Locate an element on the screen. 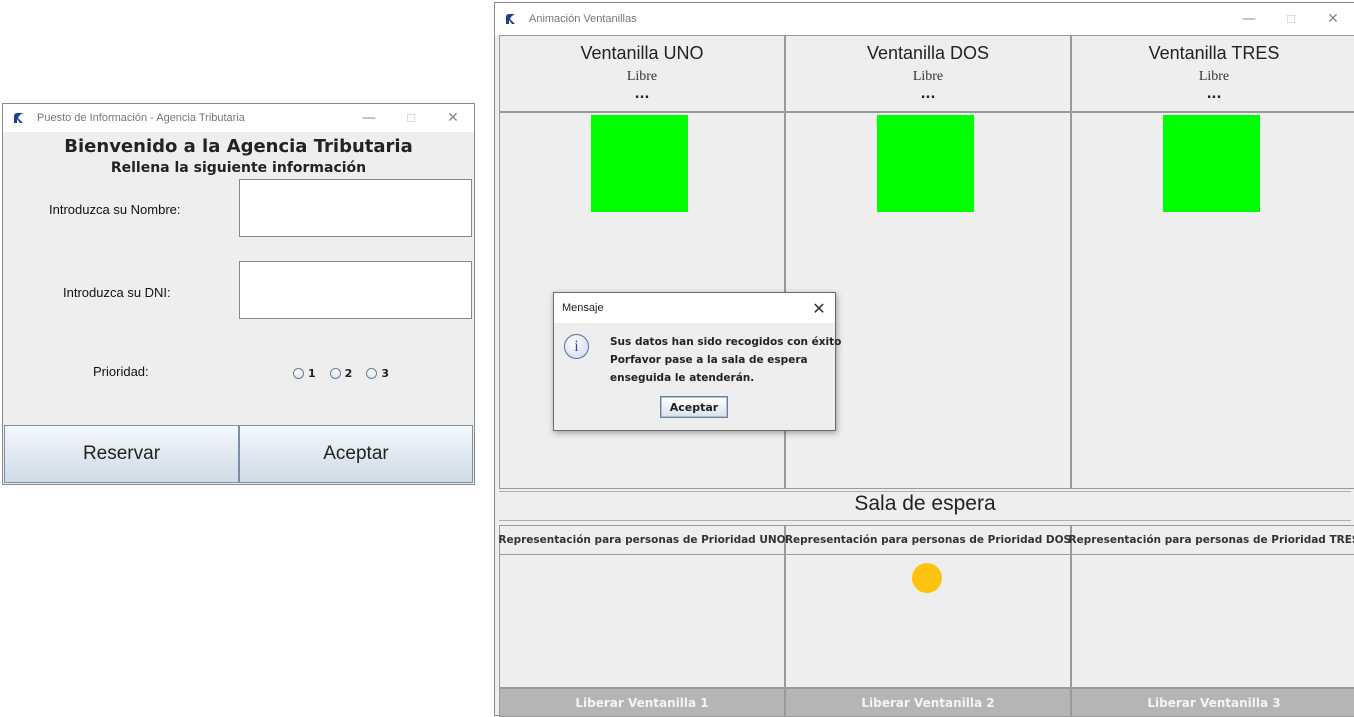  dialog-title: Mensaje is located at coordinates (583, 308).